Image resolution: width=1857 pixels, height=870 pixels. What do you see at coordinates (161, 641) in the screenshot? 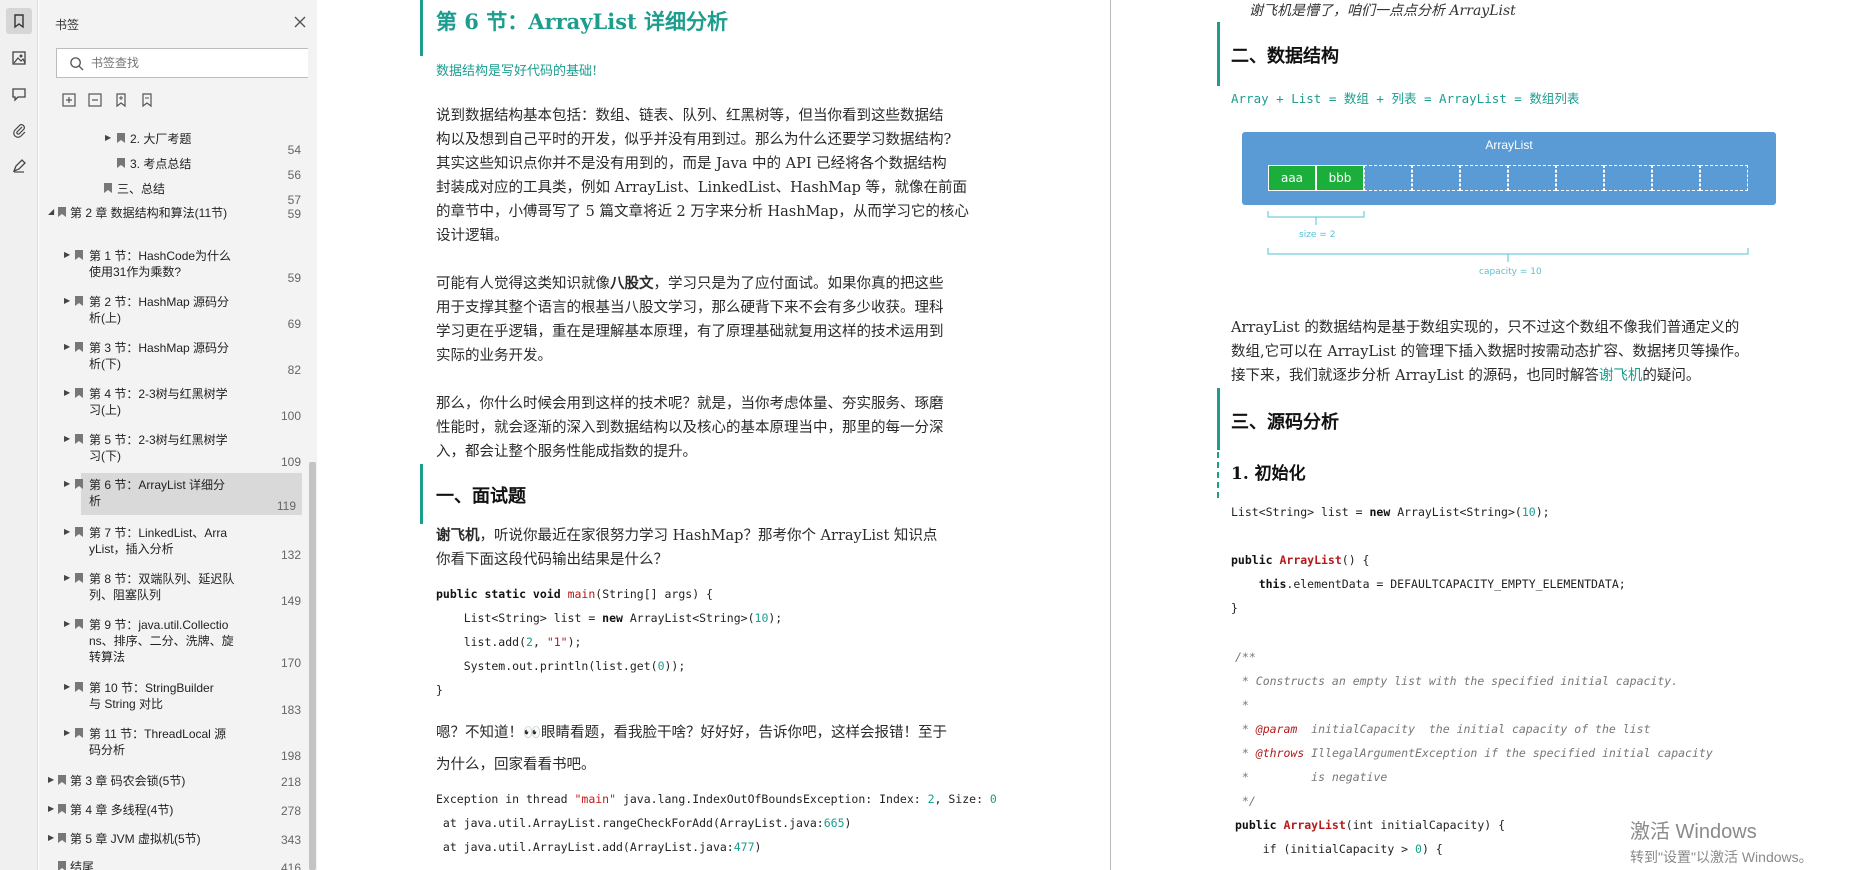
I see `tree-item-label: ns、排序、二分、洗牌、旋` at bounding box center [161, 641].